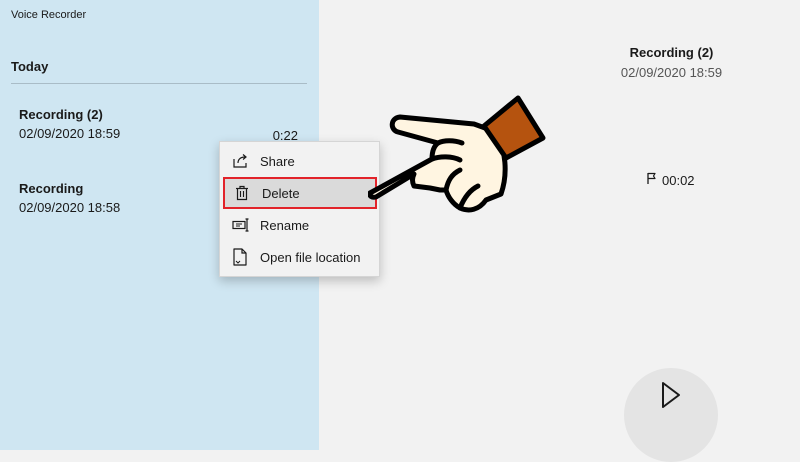 The height and width of the screenshot is (462, 800). Describe the element at coordinates (242, 161) in the screenshot. I see `share-icon` at that location.